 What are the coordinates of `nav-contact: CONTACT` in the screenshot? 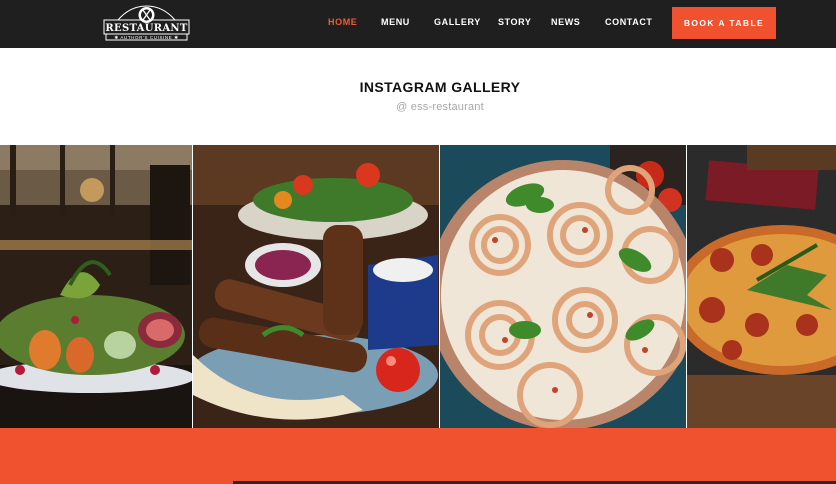 It's located at (629, 22).